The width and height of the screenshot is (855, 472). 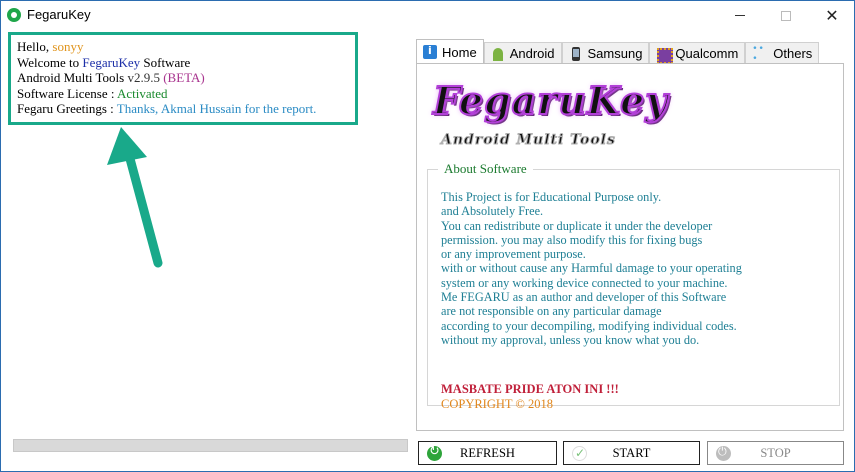 I want to click on tab-samsung: Samsung, so click(x=605, y=53).